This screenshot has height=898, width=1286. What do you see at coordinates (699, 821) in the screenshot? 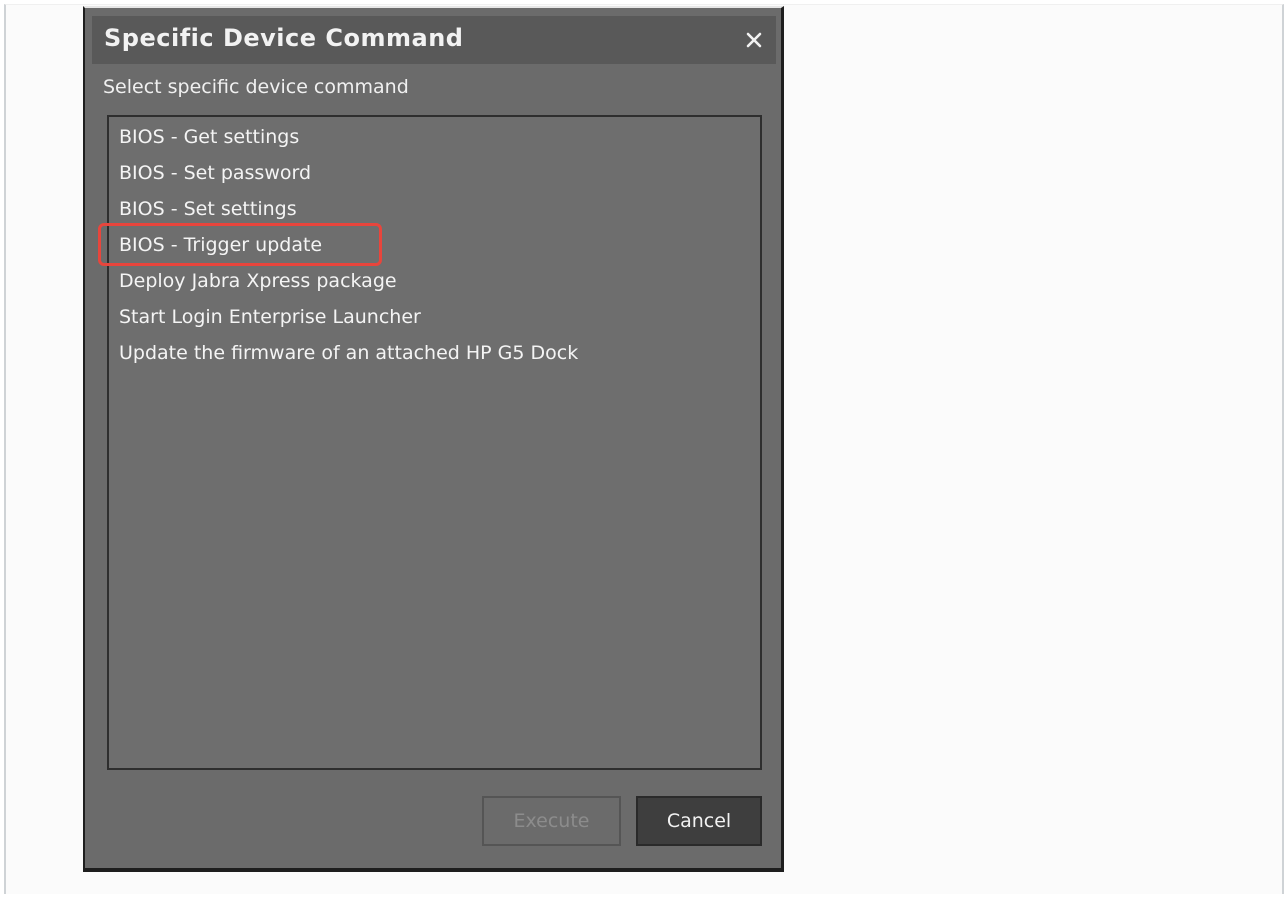
I see `cancel-button: Cancel` at bounding box center [699, 821].